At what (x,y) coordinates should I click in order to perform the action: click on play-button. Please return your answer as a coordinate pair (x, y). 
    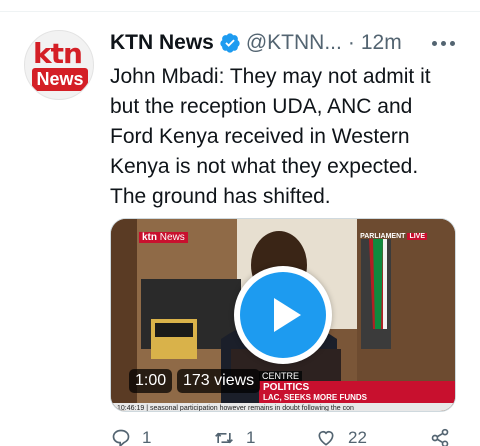
    Looking at the image, I should click on (283, 315).